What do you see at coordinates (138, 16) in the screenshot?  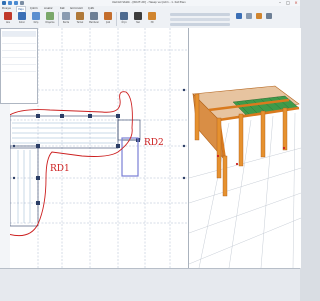 I see `text-tool-icon` at bounding box center [138, 16].